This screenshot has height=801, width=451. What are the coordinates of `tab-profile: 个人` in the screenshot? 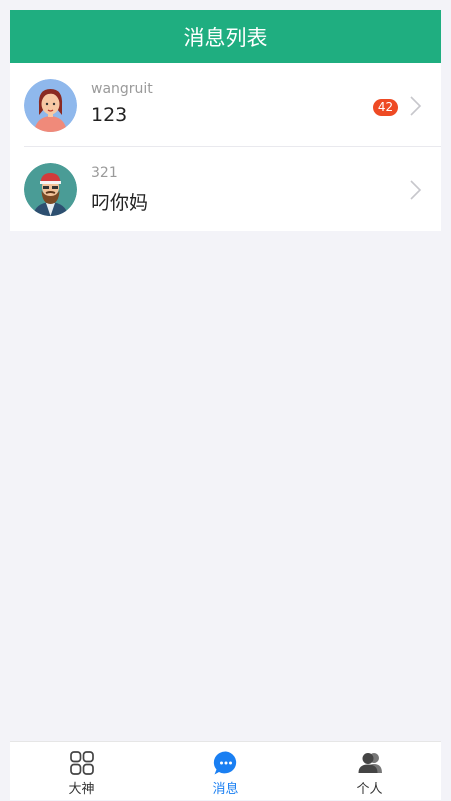 It's located at (369, 771).